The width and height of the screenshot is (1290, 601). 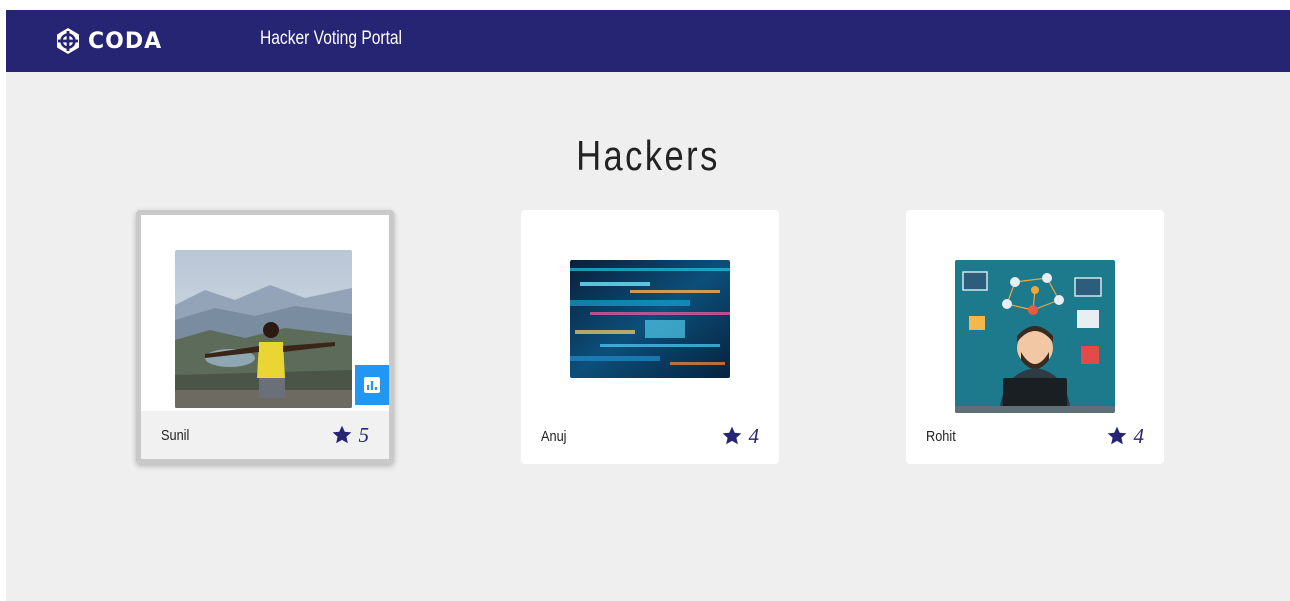 I want to click on stats-button, so click(x=371, y=385).